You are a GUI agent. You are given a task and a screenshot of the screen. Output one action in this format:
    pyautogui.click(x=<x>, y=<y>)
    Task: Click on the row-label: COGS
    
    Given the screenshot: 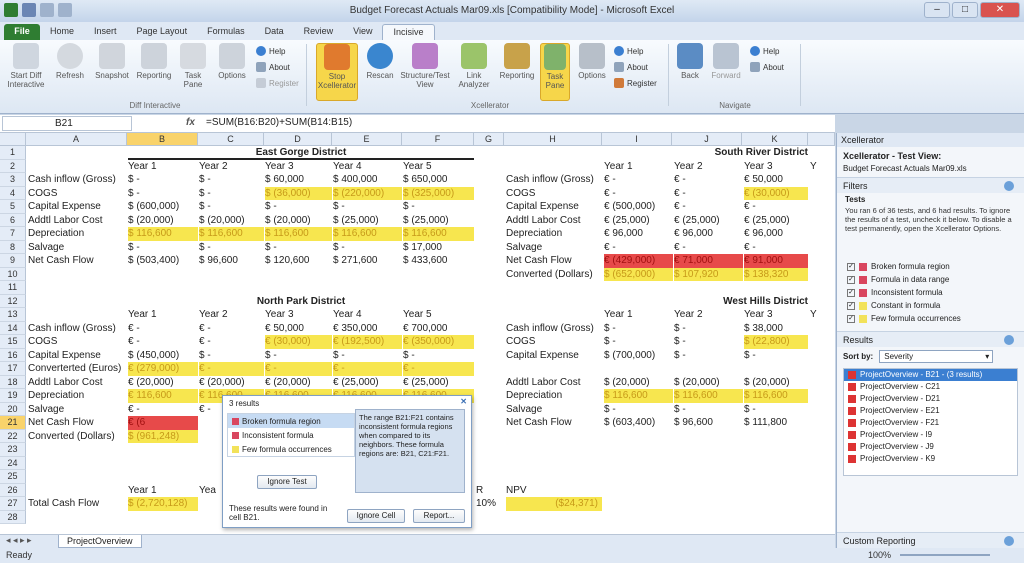 What is the action you would take?
    pyautogui.click(x=77, y=342)
    